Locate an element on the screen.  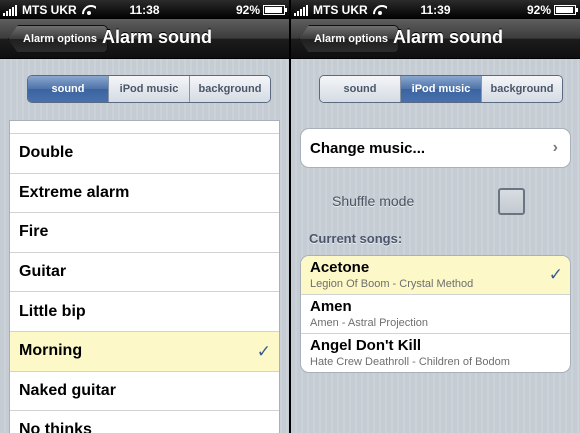
list-item-label: No thinks is located at coordinates (55, 427).